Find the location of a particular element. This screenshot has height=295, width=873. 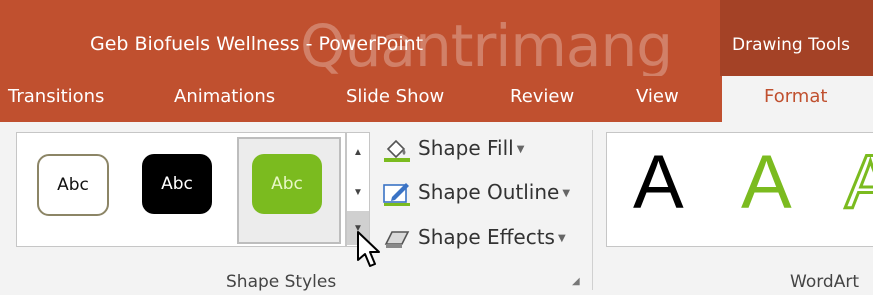

shape-effects-label: Shape Effects is located at coordinates (486, 237).